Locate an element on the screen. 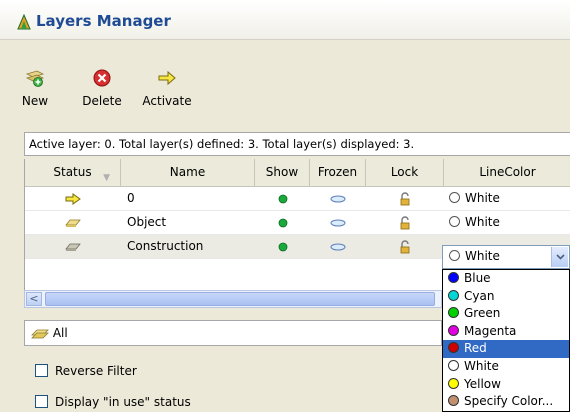 The height and width of the screenshot is (412, 570). delete-icon is located at coordinates (102, 78).